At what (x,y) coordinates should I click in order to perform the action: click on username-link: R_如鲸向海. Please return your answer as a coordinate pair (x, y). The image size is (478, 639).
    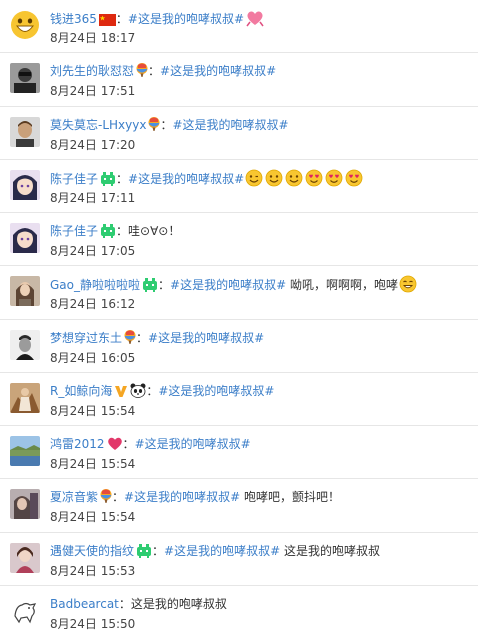
    Looking at the image, I should click on (81, 391).